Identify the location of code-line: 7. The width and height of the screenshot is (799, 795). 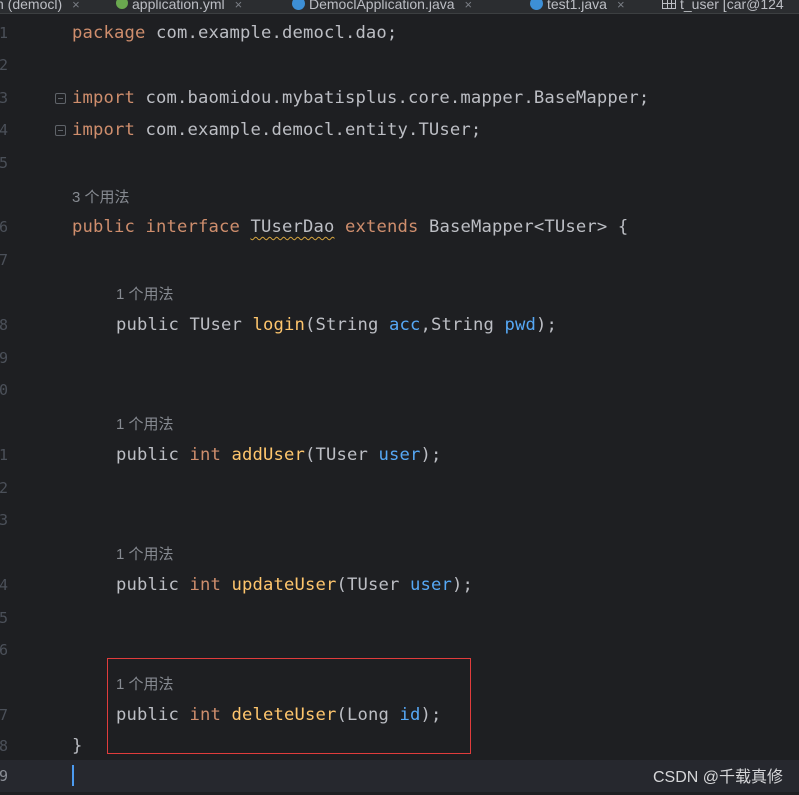
(399, 260).